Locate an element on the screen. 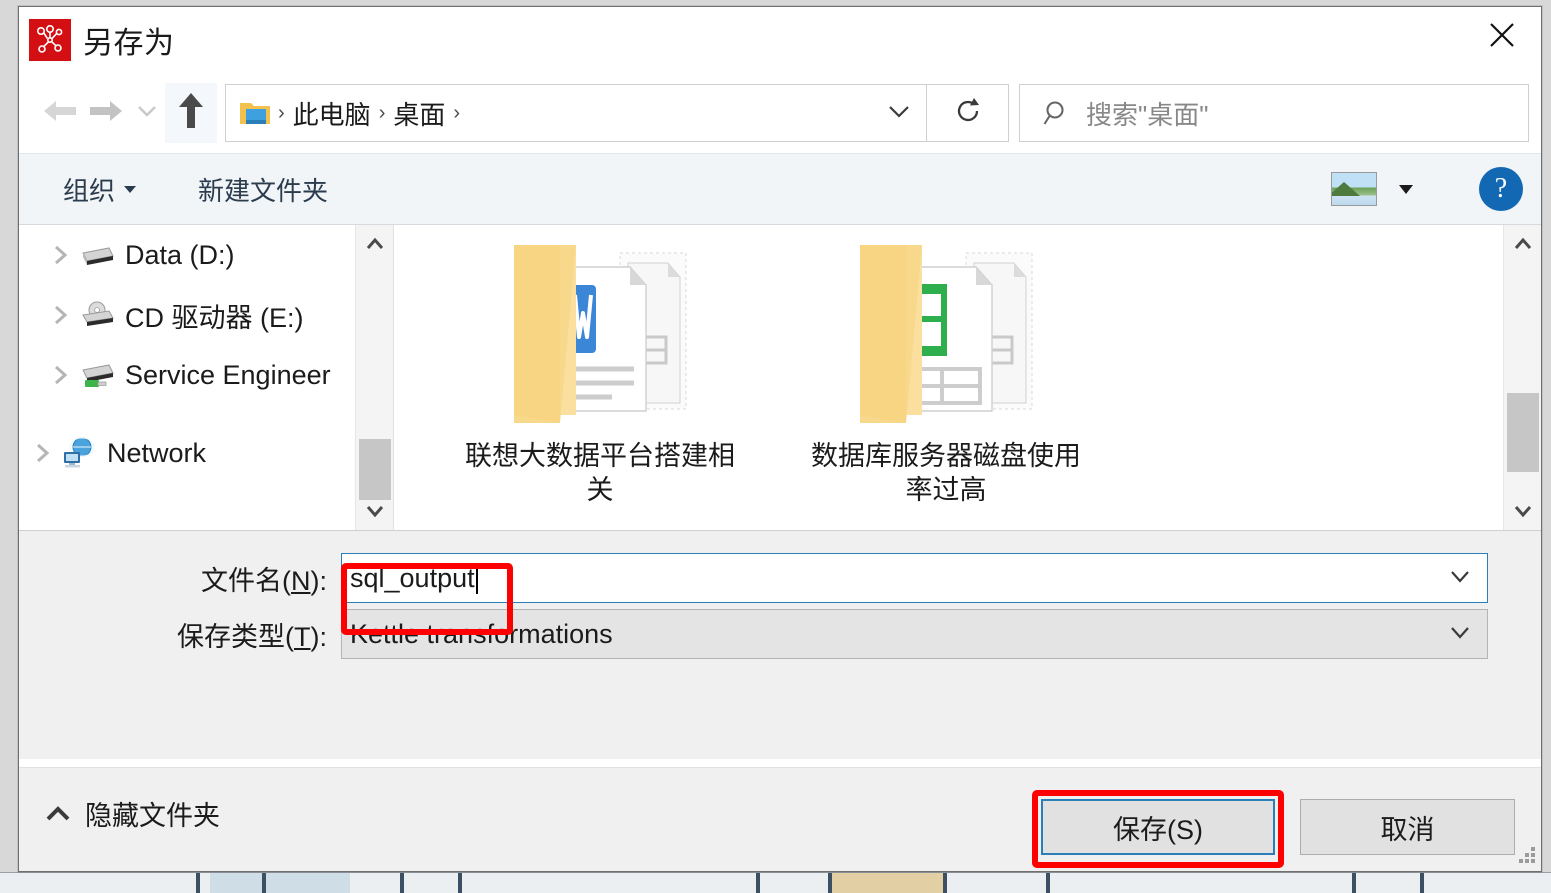 The height and width of the screenshot is (893, 1551). forward-button is located at coordinates (106, 113).